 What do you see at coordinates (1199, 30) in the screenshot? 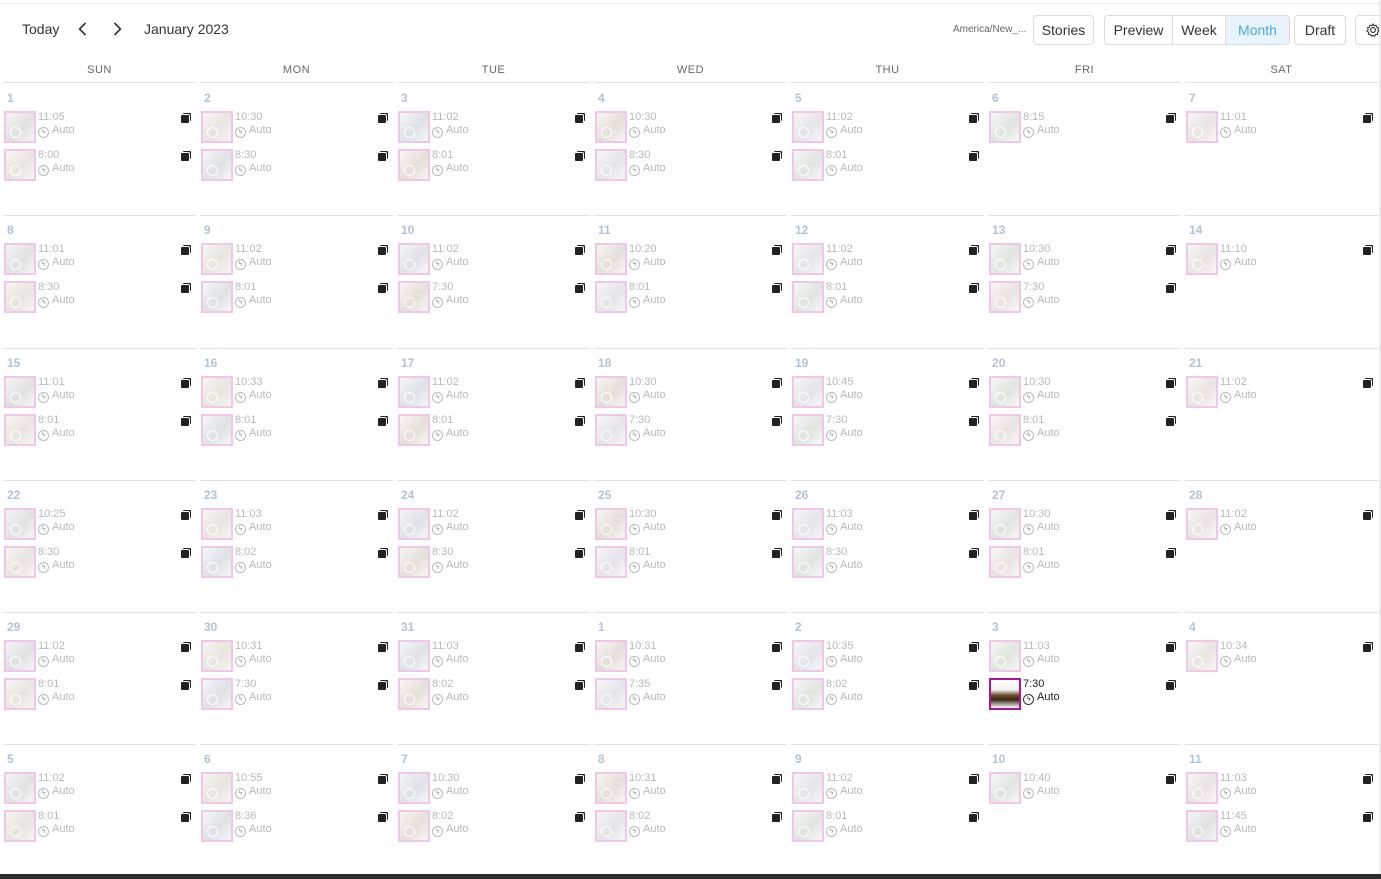
I see `week-view-button: Week` at bounding box center [1199, 30].